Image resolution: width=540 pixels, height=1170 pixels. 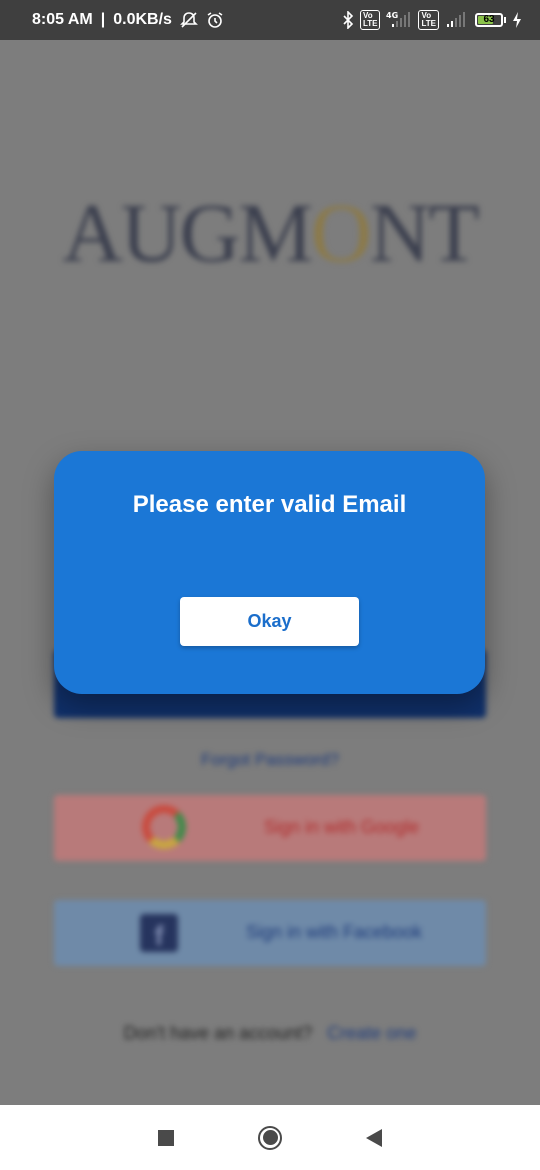 What do you see at coordinates (164, 827) in the screenshot?
I see `google-icon` at bounding box center [164, 827].